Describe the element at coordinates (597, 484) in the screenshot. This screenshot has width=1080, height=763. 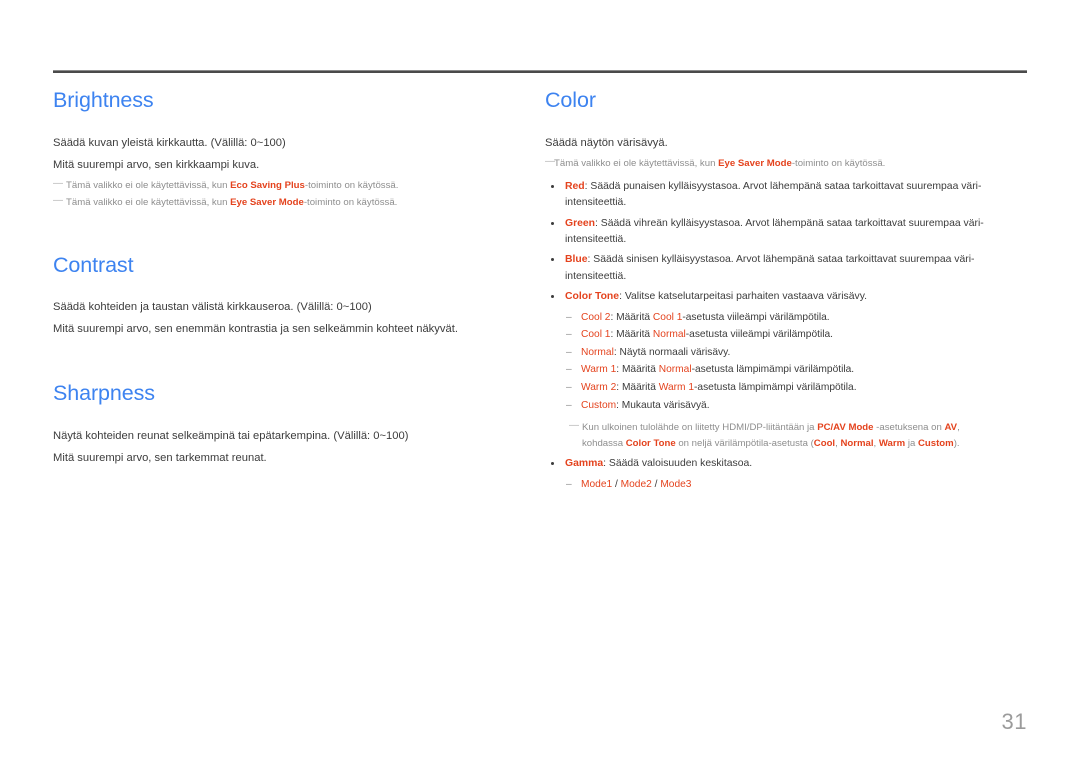
I see `value-term-mode1: Mode1` at that location.